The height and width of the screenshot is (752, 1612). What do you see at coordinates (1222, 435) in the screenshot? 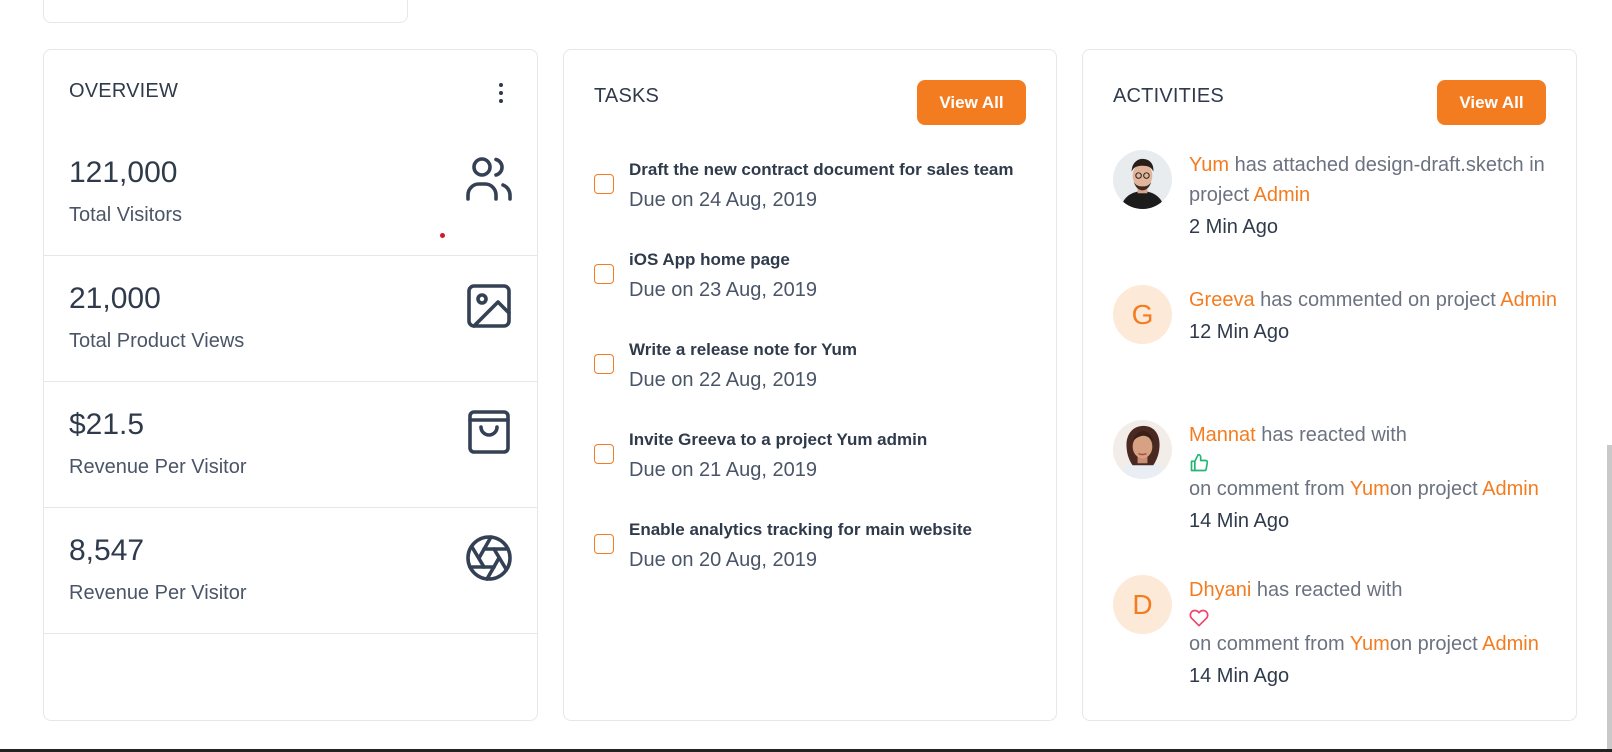
I see `activity-user-link: Mannat` at bounding box center [1222, 435].